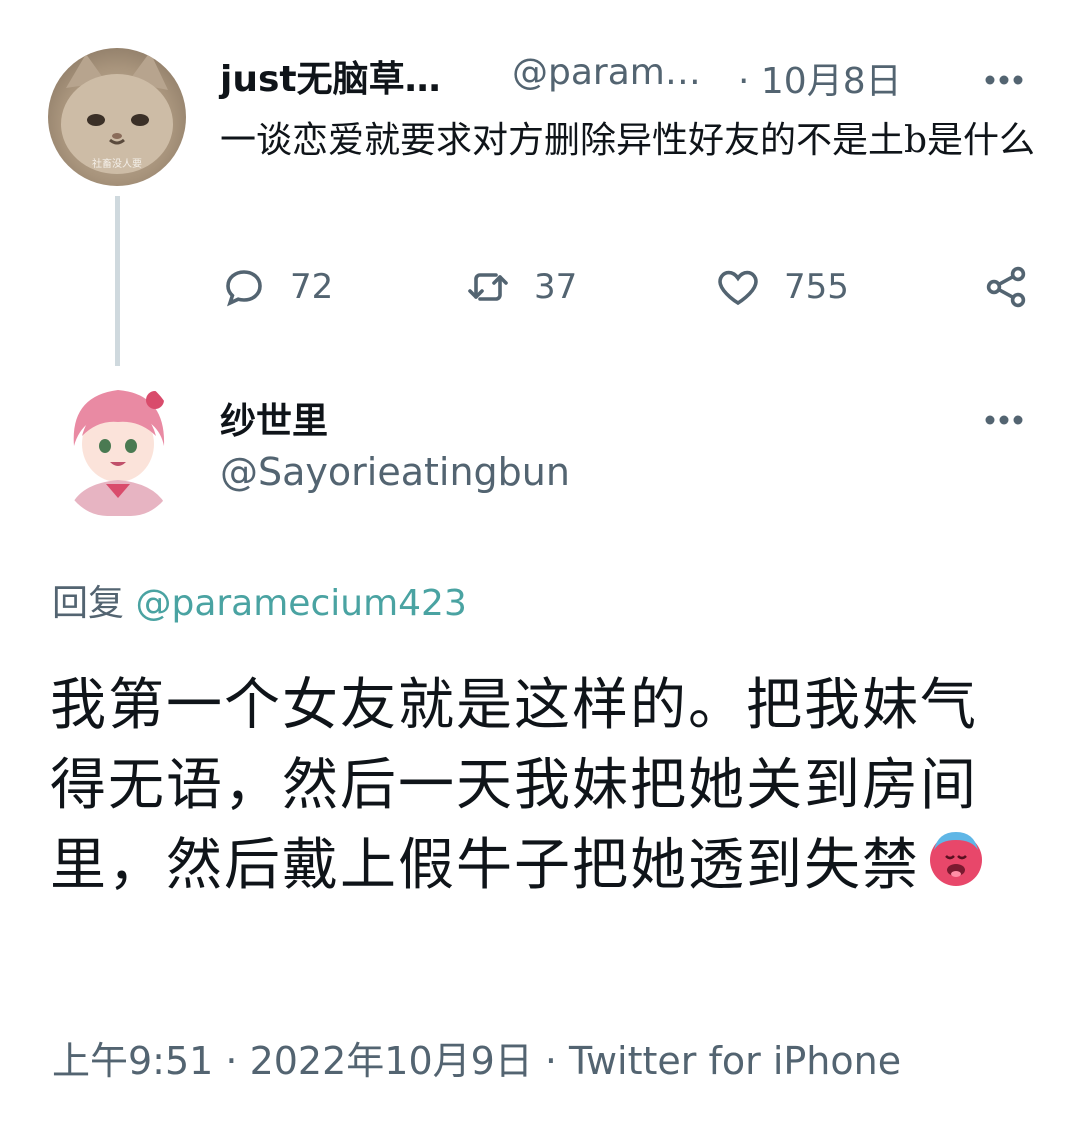 This screenshot has height=1126, width=1080. Describe the element at coordinates (556, 287) in the screenshot. I see `retweet-count: 37` at that location.